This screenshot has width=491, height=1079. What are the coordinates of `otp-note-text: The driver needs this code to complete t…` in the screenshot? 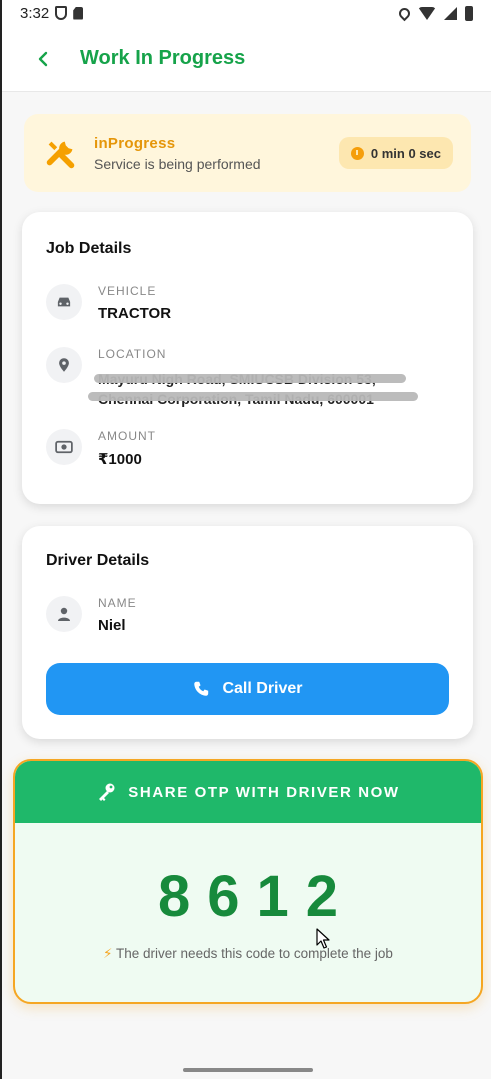 It's located at (254, 953).